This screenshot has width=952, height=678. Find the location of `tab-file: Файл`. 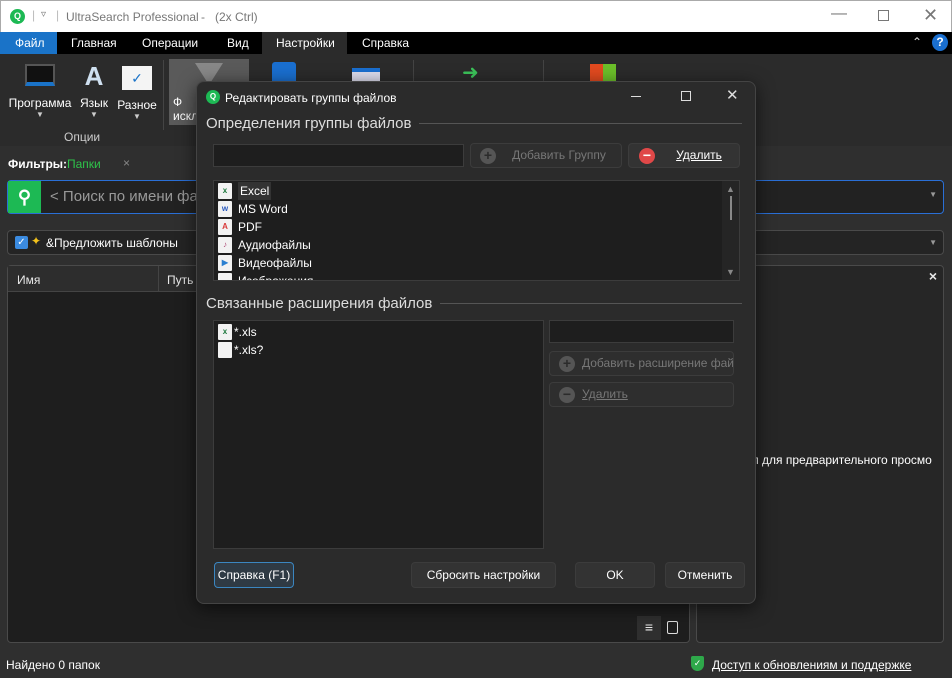

tab-file: Файл is located at coordinates (28, 43).